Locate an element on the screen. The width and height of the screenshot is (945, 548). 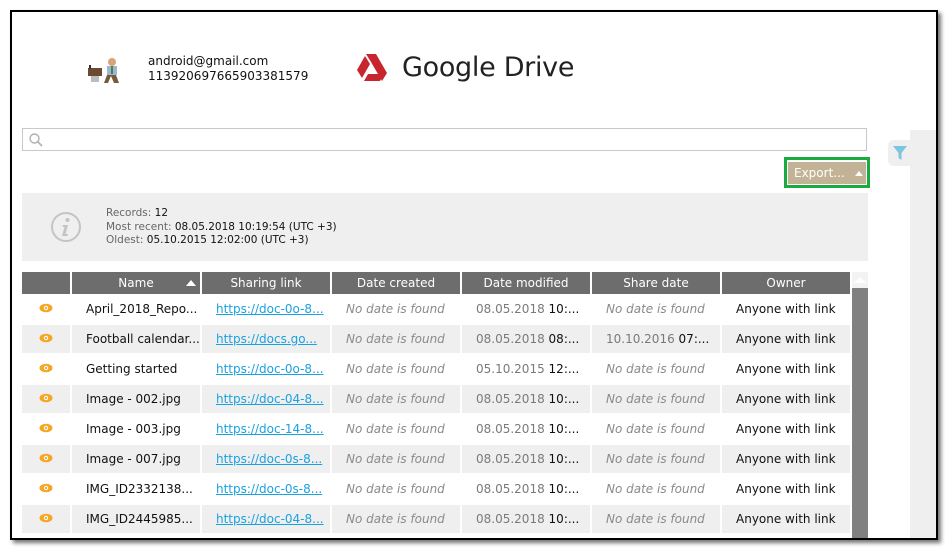
scrollbar-thumb is located at coordinates (860, 413).